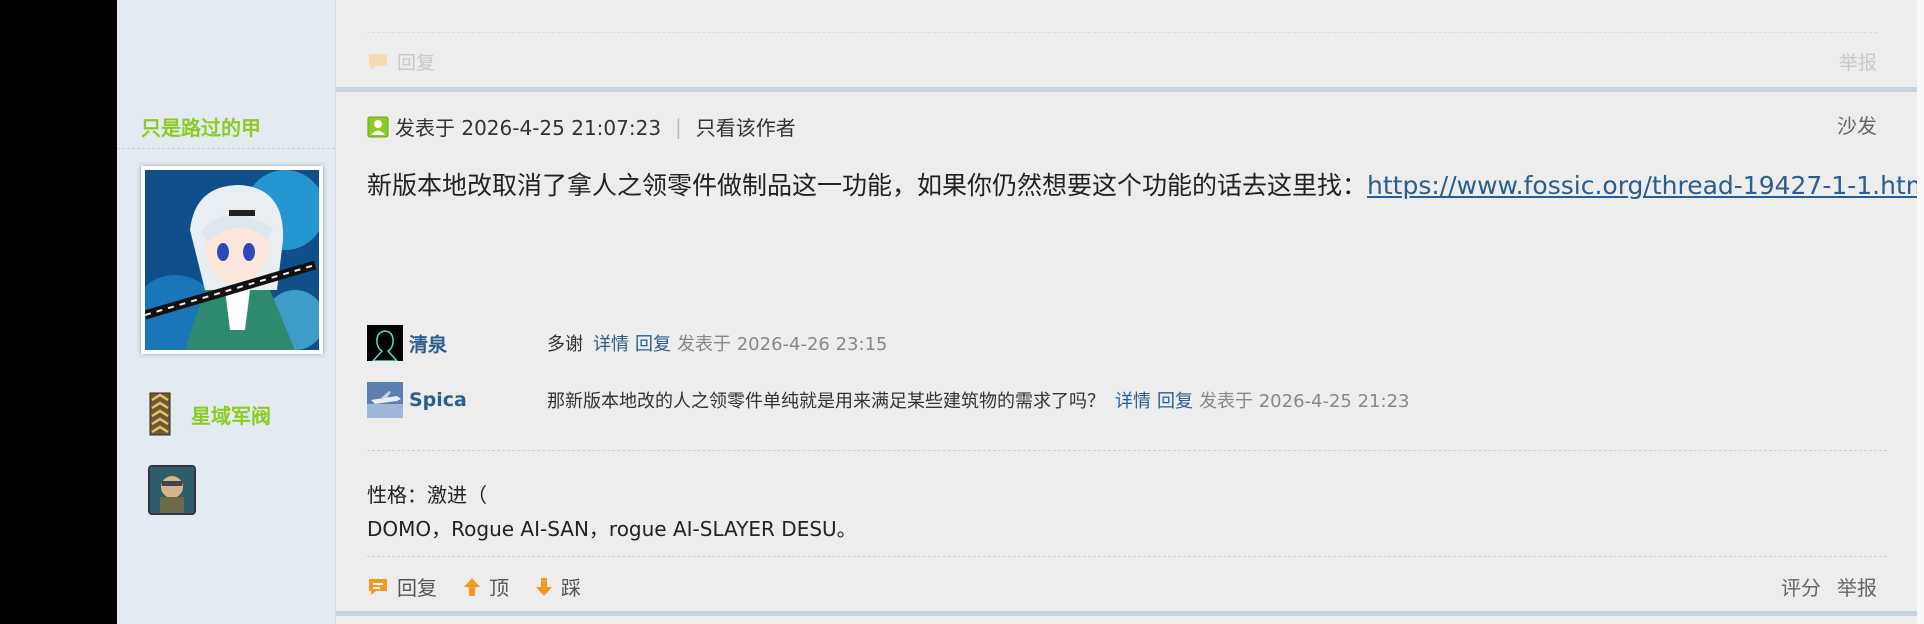  What do you see at coordinates (427, 495) in the screenshot?
I see `signature-line: 性格：激进（` at bounding box center [427, 495].